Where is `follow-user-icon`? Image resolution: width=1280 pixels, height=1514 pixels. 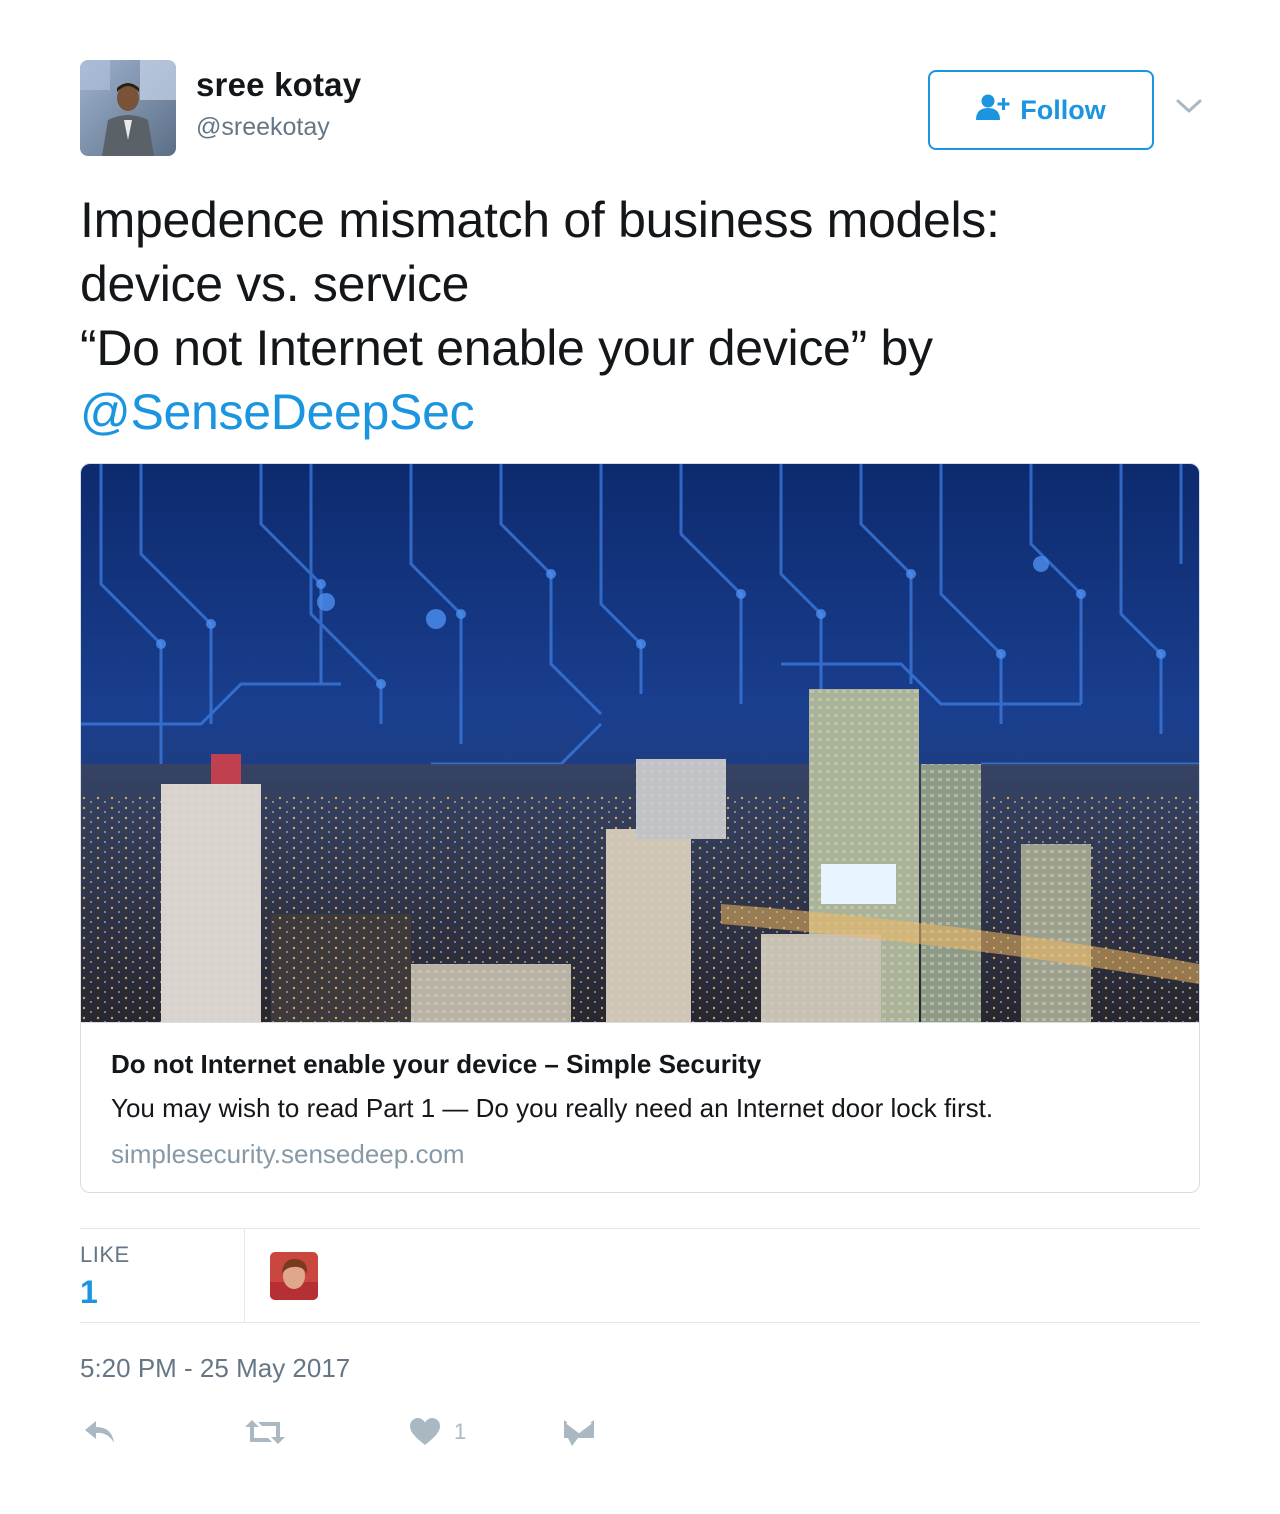 follow-user-icon is located at coordinates (993, 110).